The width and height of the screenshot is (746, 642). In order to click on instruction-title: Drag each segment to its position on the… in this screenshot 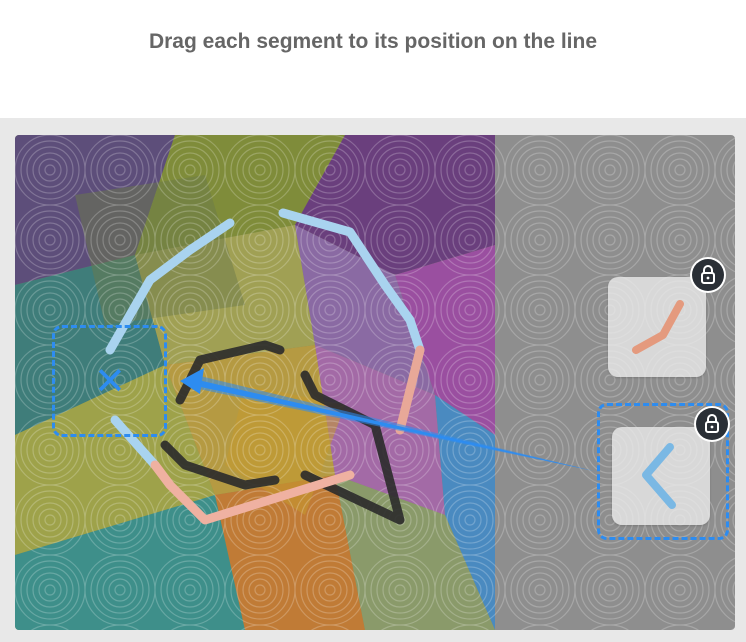, I will do `click(373, 41)`.